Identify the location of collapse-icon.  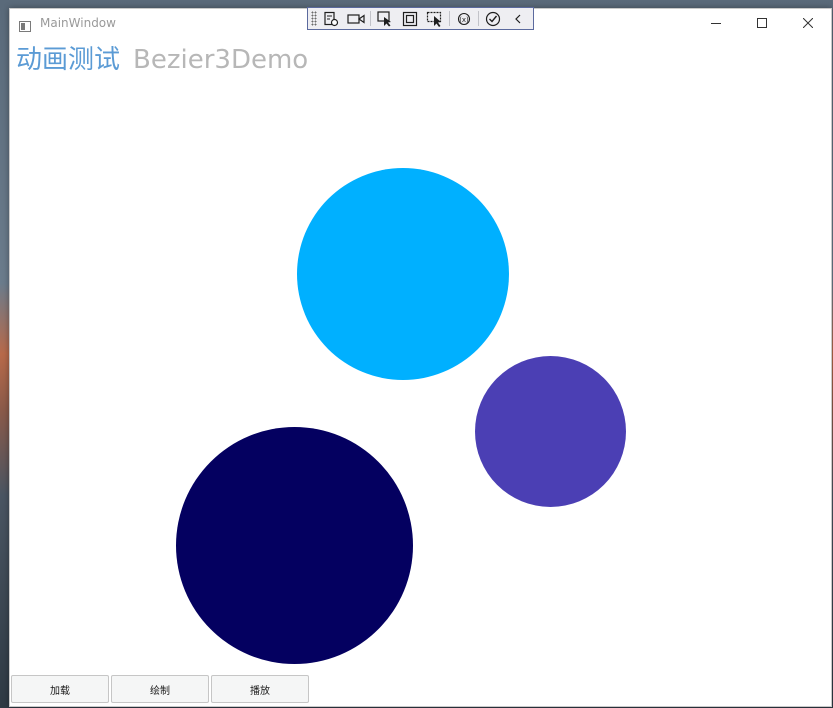
(518, 18).